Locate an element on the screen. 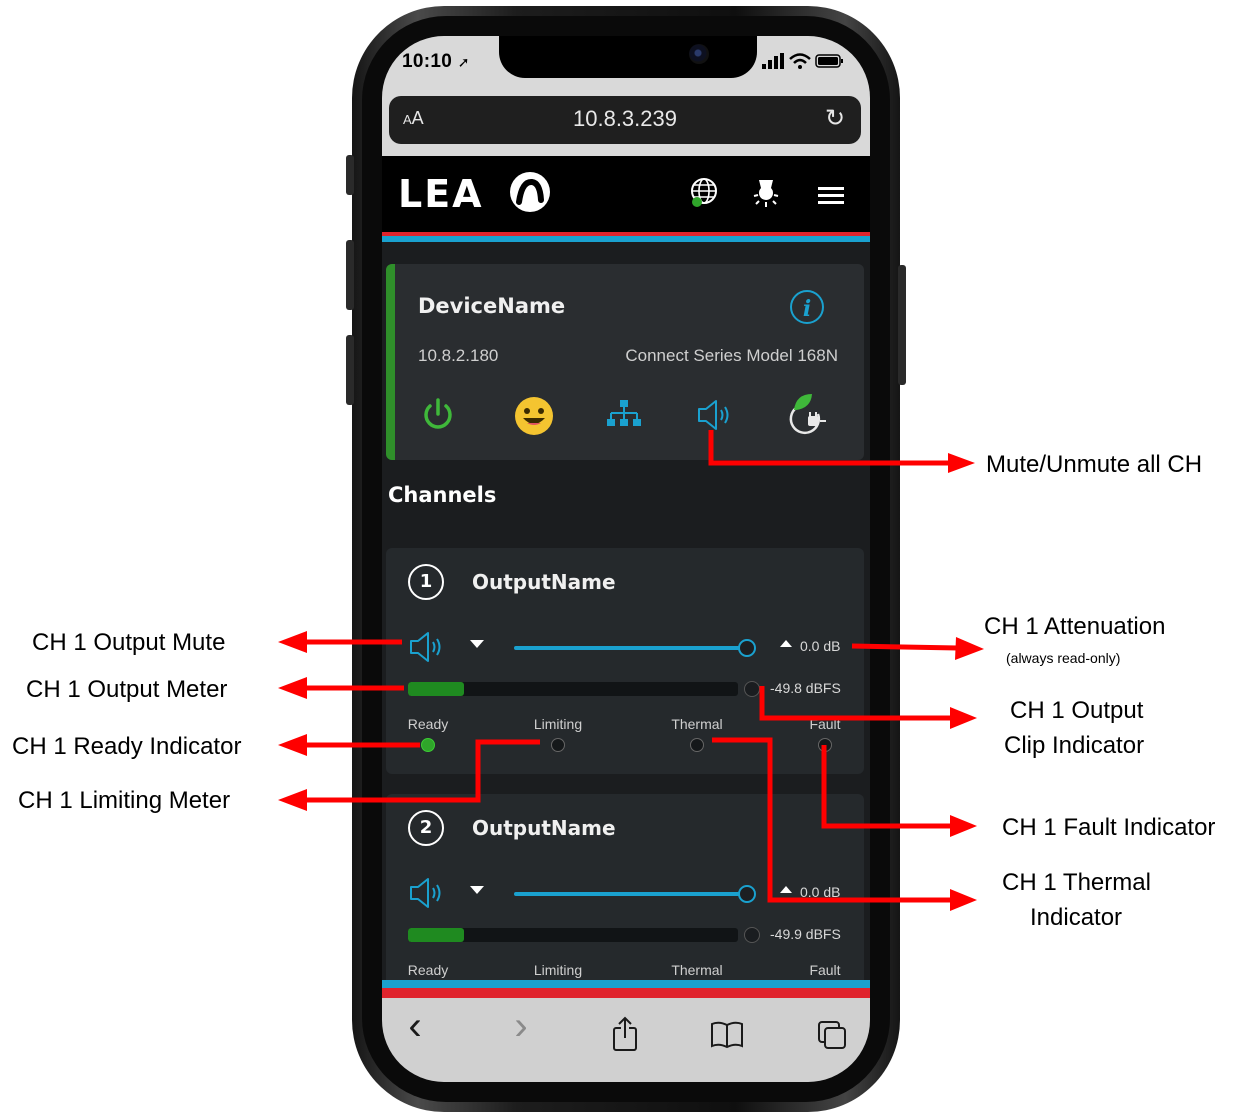  callout-ch1-clip-line1: CH 1 Output is located at coordinates (1077, 710).